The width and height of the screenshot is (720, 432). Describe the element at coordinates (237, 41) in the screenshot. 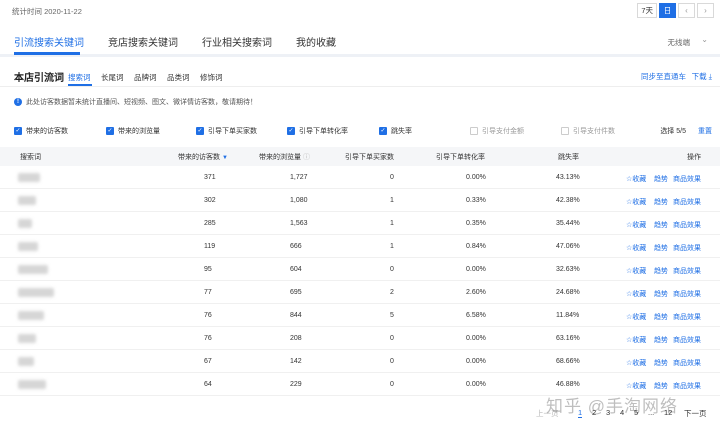

I see `tab-industry-keywords: 行业相关搜索词` at that location.